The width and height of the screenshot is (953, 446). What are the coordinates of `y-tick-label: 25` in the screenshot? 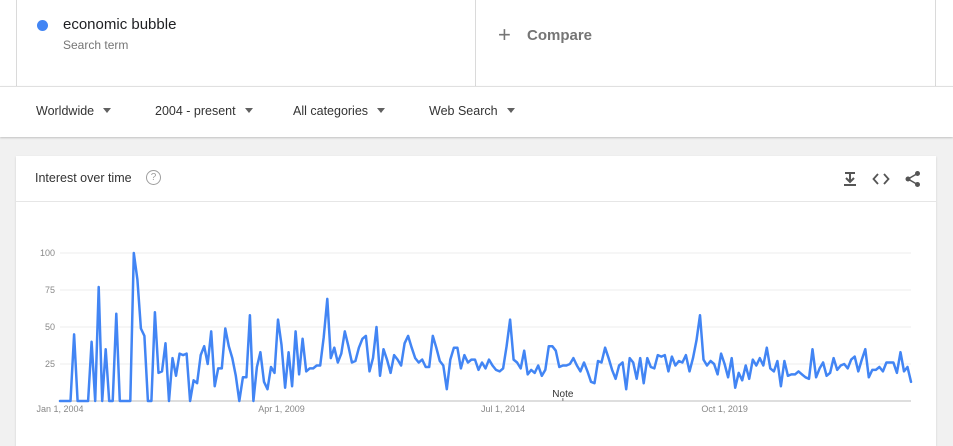 It's located at (50, 364).